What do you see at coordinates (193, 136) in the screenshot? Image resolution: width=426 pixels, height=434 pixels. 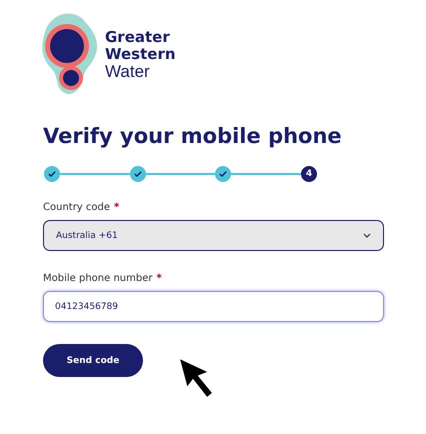 I see `page-title: Verify your mobile phone` at bounding box center [193, 136].